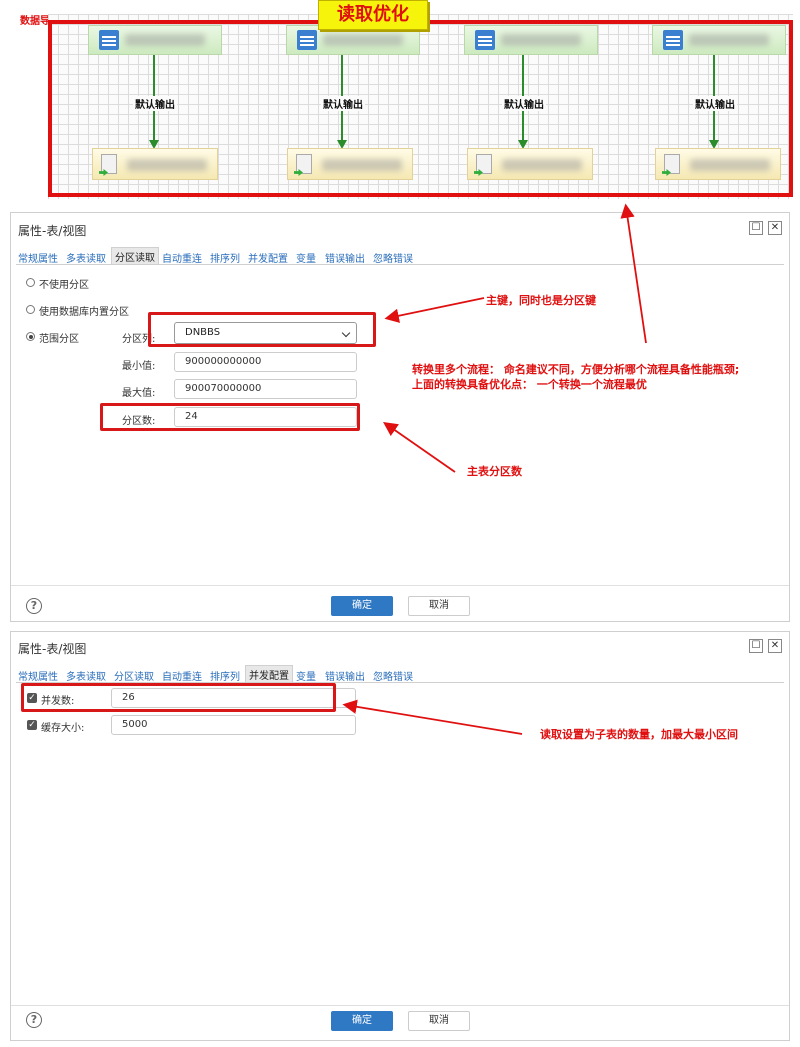  What do you see at coordinates (230, 417) in the screenshot?
I see `partition-count-highlight` at bounding box center [230, 417].